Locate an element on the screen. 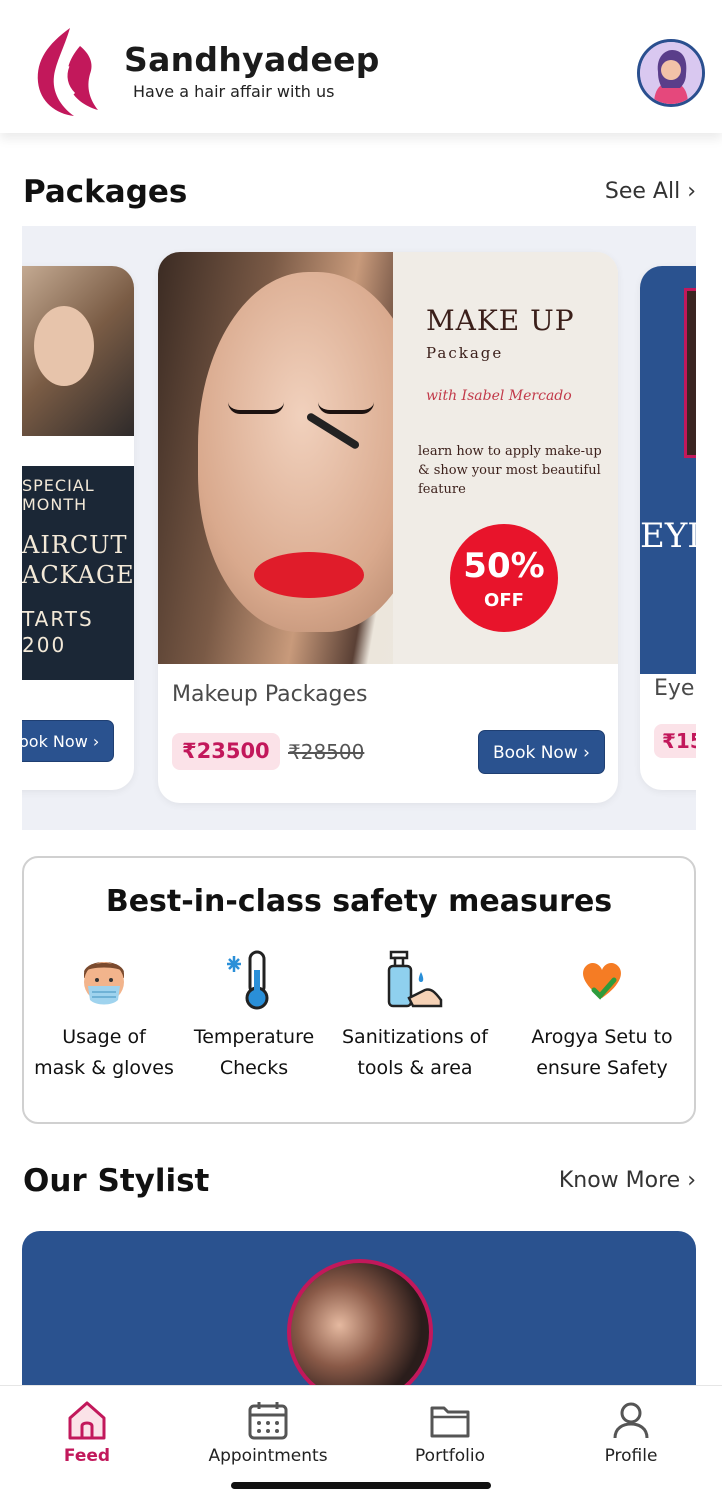 This screenshot has height=1500, width=722. safety-label-temperature: Temperature Checks is located at coordinates (254, 1053).